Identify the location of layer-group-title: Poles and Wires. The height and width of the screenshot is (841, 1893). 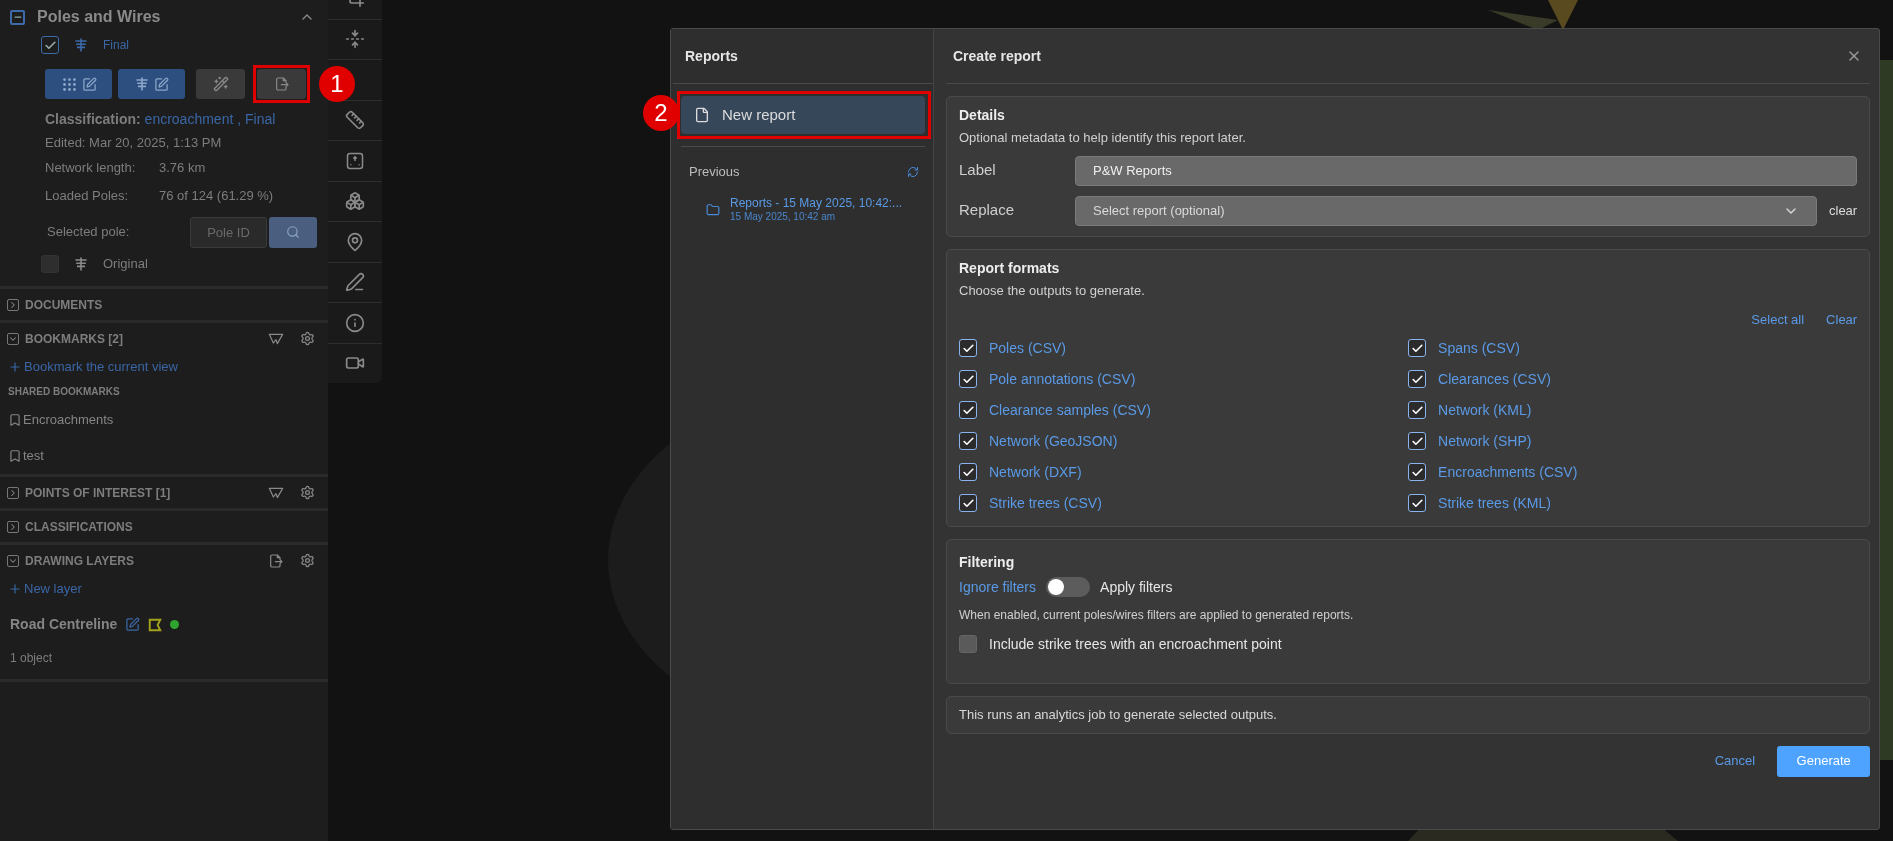
(99, 17).